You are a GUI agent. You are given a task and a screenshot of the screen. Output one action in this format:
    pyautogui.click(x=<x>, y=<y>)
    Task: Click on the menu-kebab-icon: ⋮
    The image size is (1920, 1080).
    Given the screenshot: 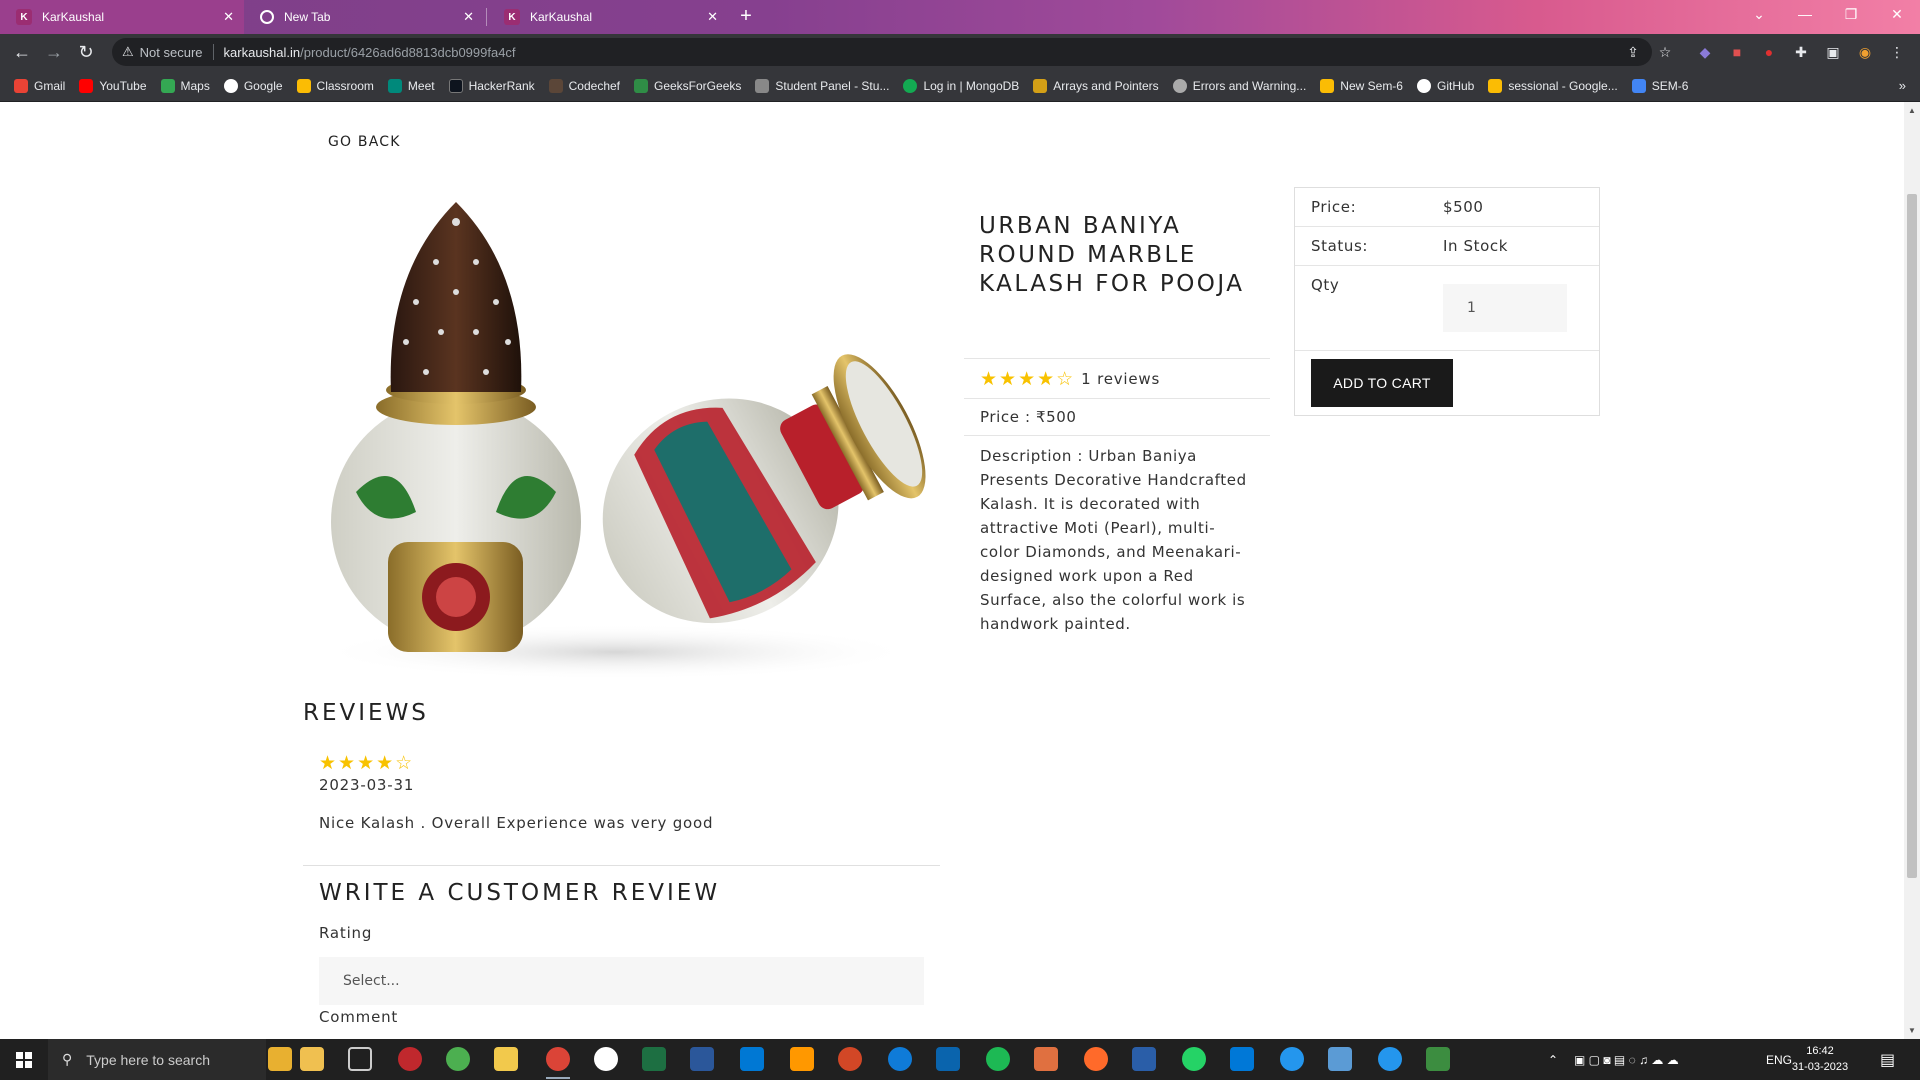 What is the action you would take?
    pyautogui.click(x=1897, y=52)
    